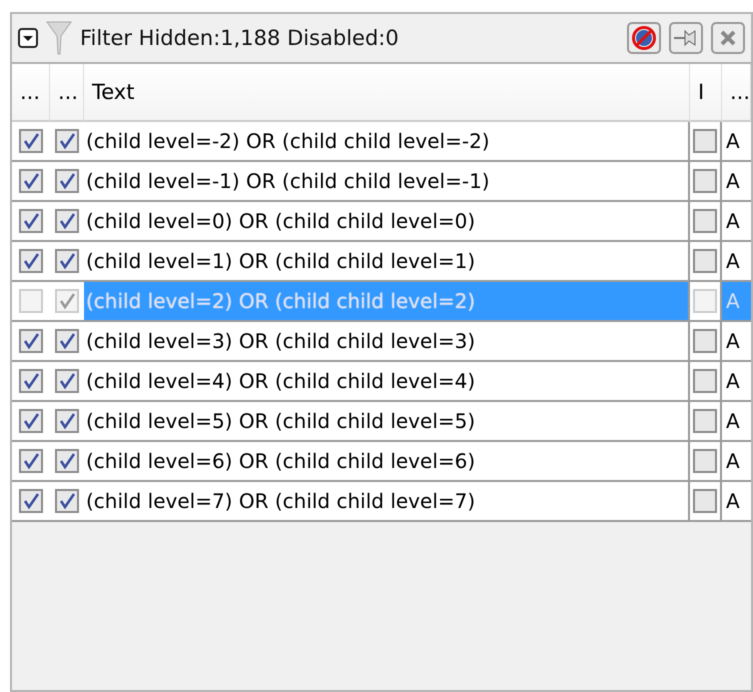  What do you see at coordinates (240, 38) in the screenshot?
I see `filter-status: Filter Hidden:1,188 Disabled:0` at bounding box center [240, 38].